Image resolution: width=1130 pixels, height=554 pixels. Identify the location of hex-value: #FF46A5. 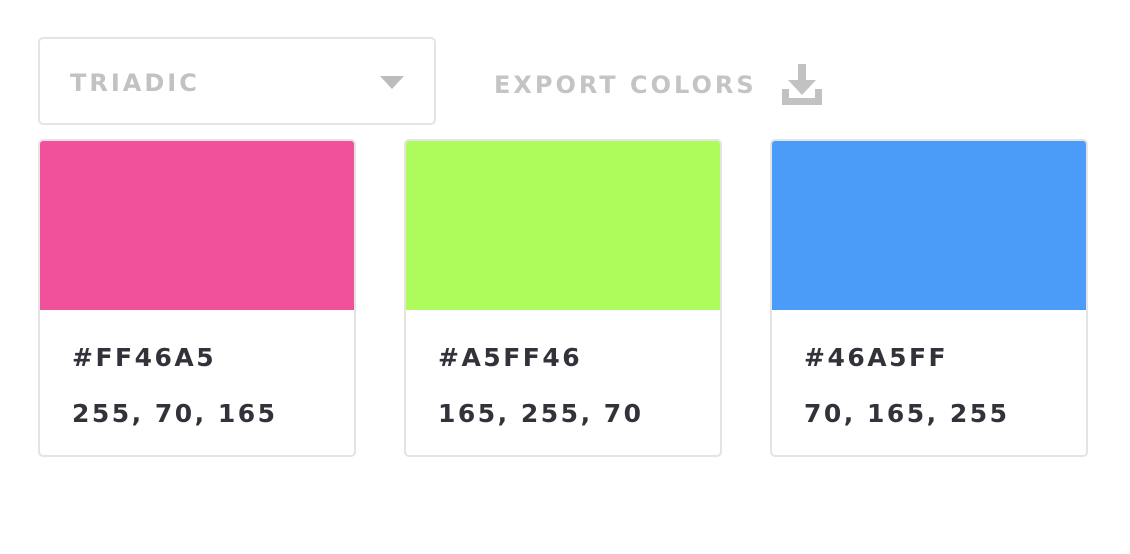
(144, 357).